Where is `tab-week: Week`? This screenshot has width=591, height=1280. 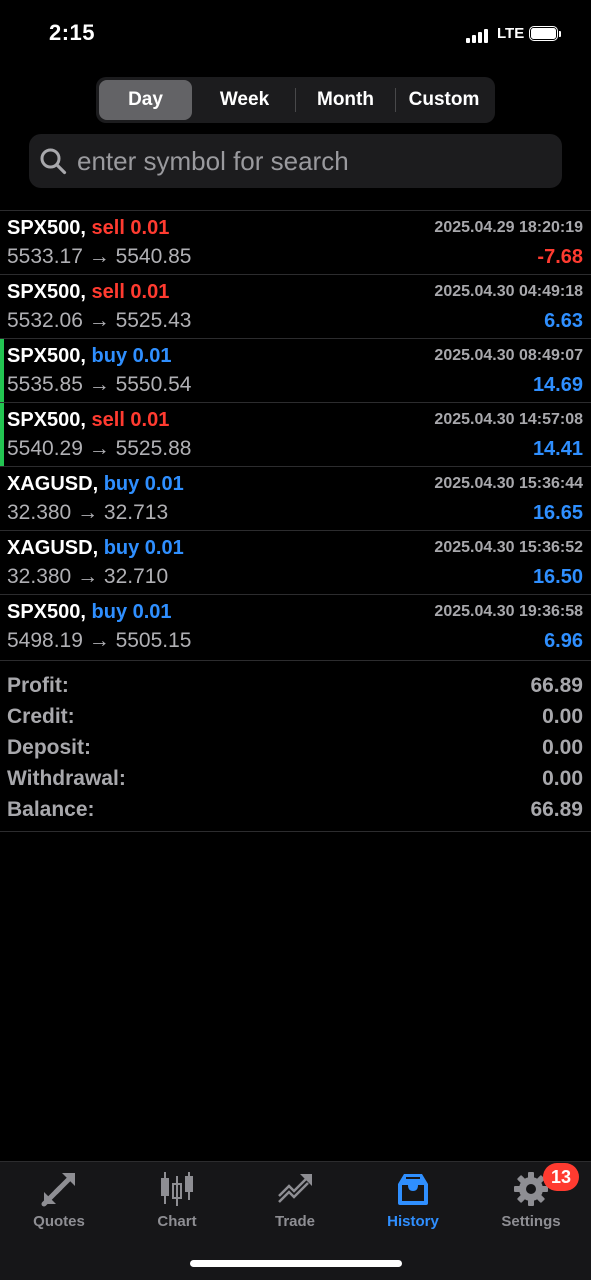 tab-week: Week is located at coordinates (244, 100).